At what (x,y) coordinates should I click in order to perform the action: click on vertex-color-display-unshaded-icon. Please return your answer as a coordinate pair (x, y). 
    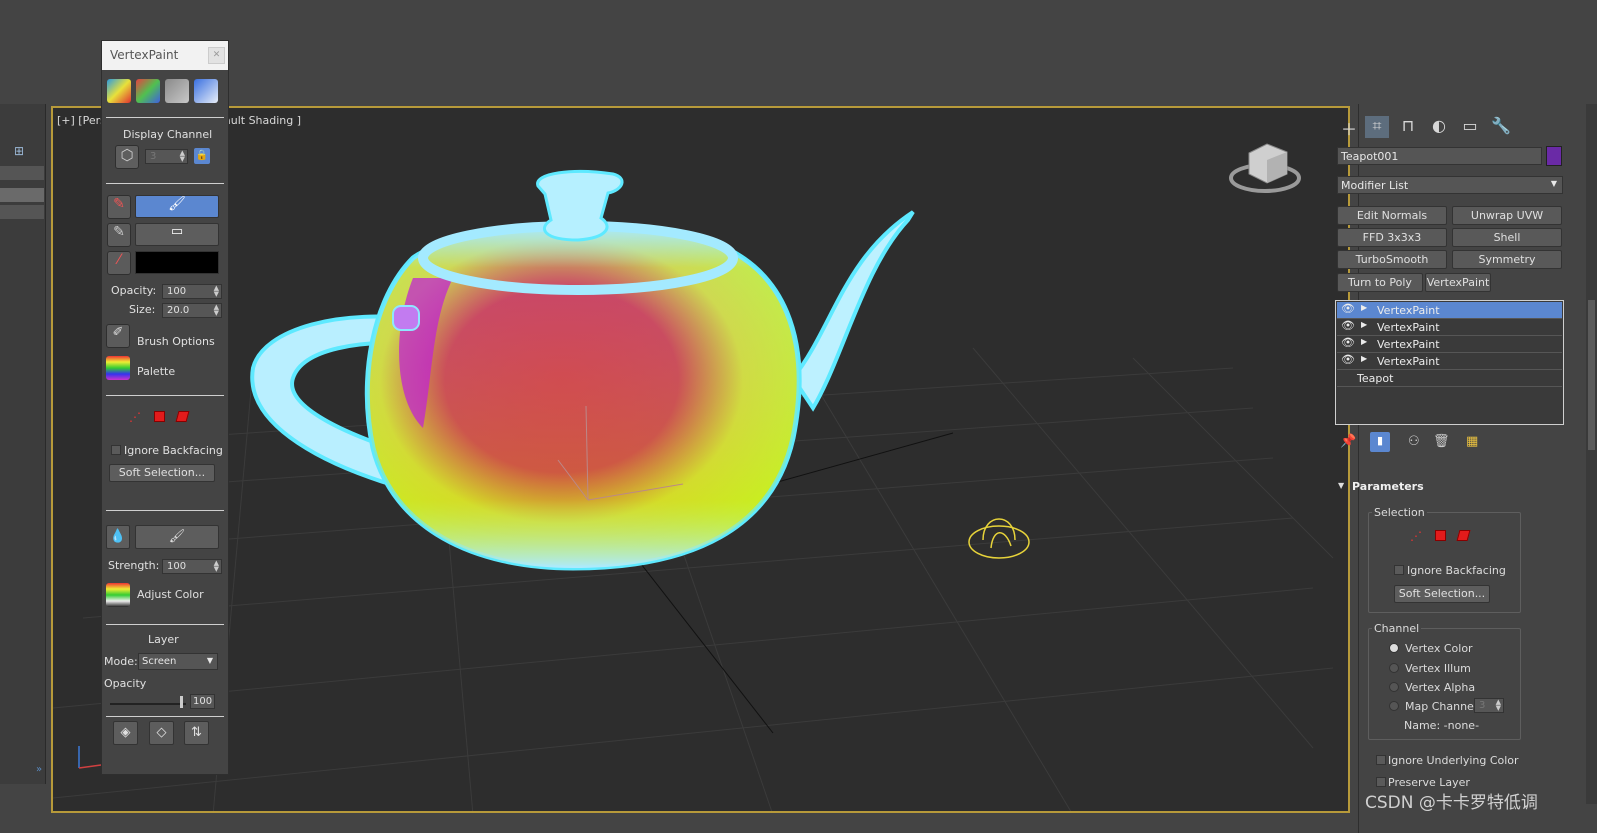
    Looking at the image, I should click on (148, 91).